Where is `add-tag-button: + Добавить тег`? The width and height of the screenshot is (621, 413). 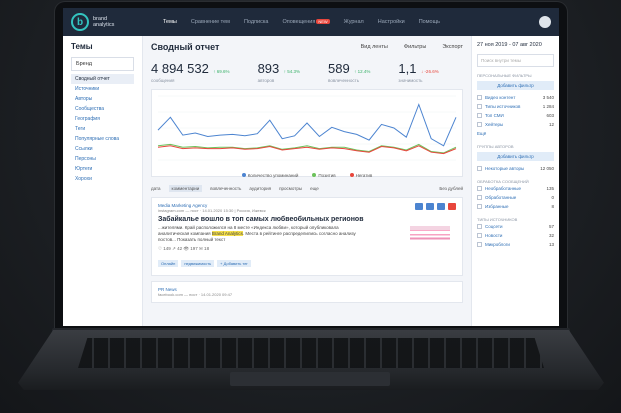
add-tag-button: + Добавить тег is located at coordinates (234, 263).